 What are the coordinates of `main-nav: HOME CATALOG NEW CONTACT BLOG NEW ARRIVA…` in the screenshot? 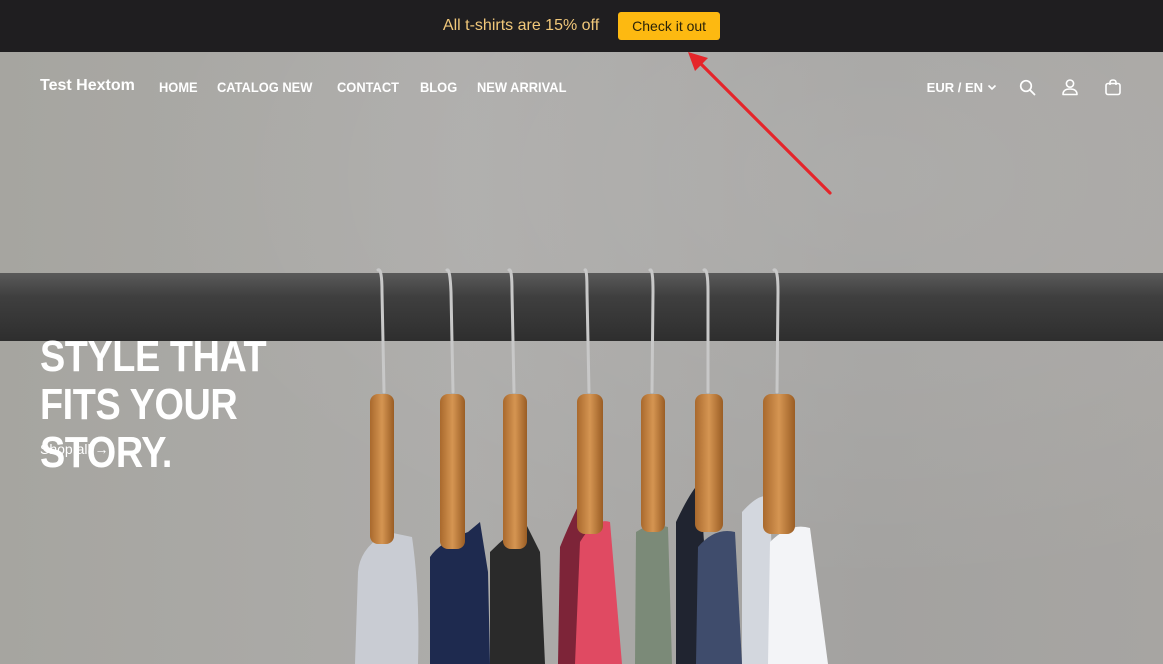 It's located at (377, 87).